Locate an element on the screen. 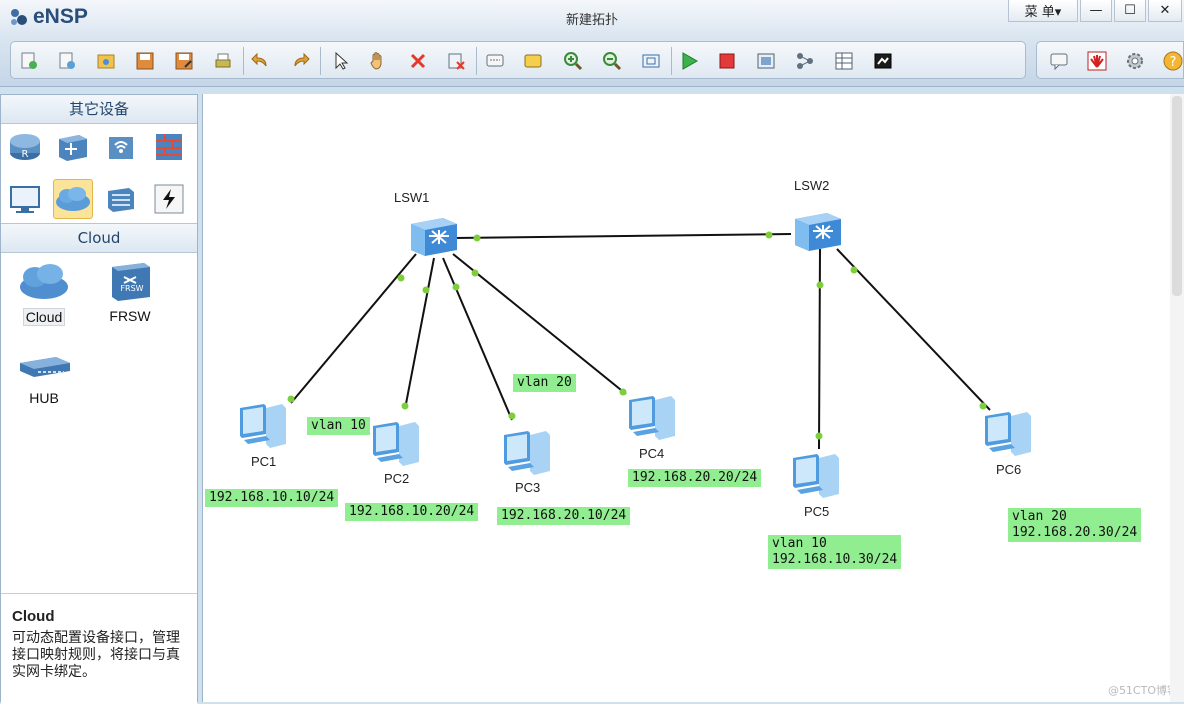 This screenshot has height=704, width=1184. note-pc1-vlan: vlan 10 is located at coordinates (338, 426).